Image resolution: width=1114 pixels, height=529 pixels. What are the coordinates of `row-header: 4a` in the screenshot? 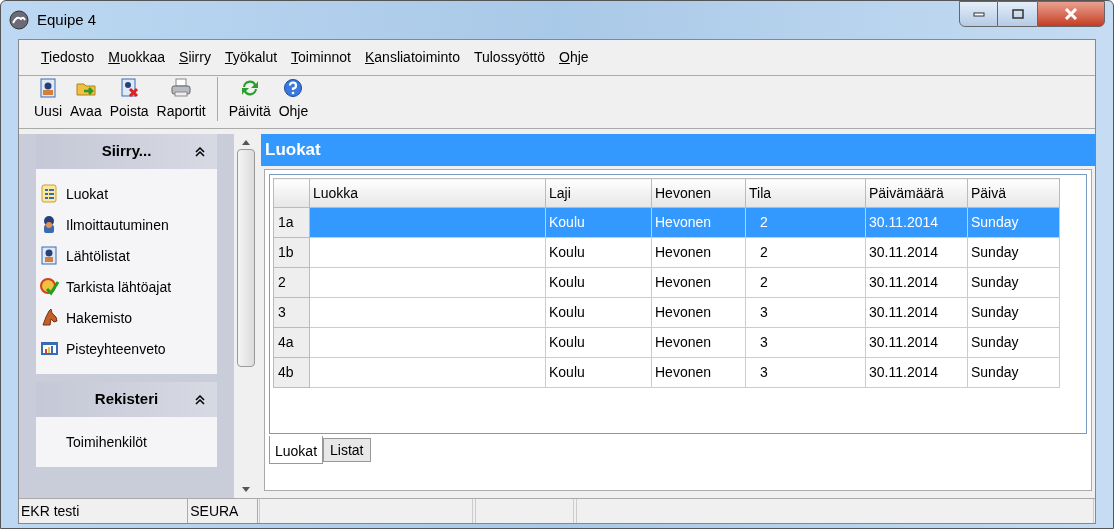 It's located at (291, 342).